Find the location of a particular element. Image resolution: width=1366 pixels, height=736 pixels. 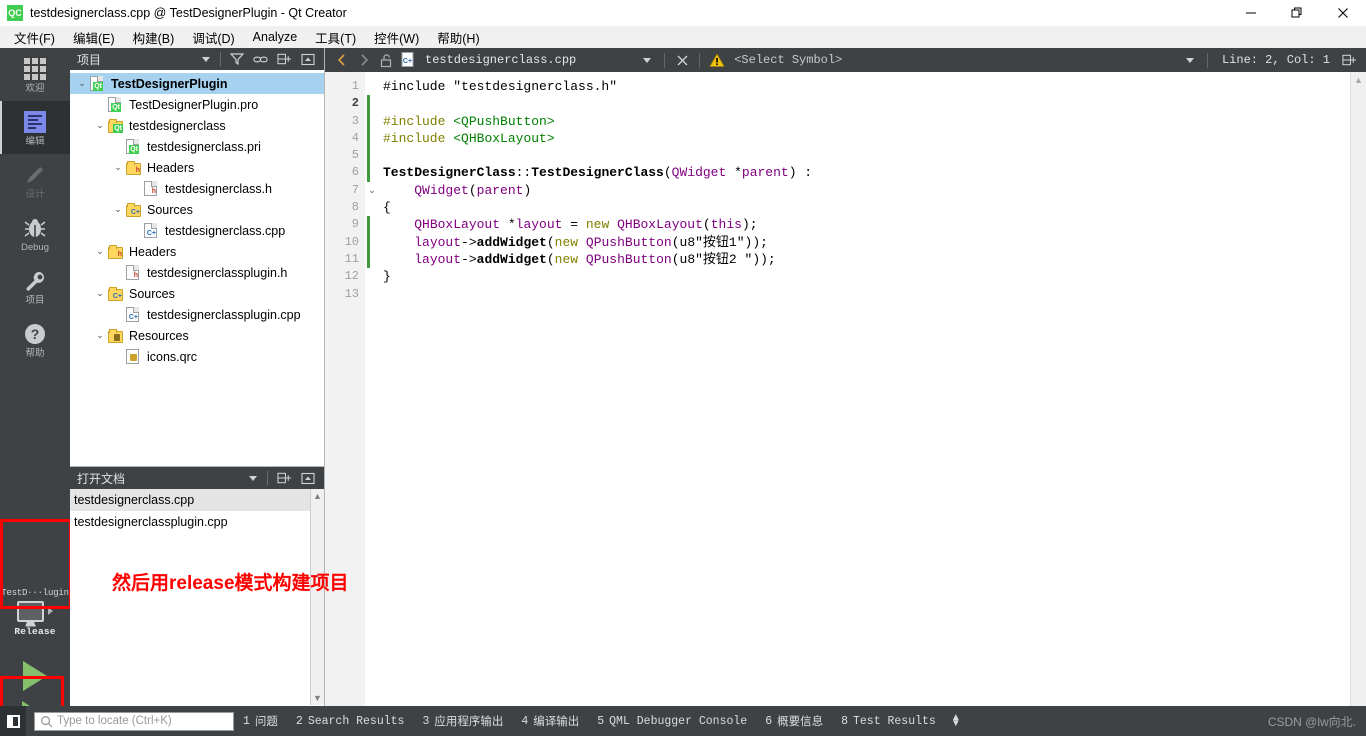

close-document-icon is located at coordinates (682, 60).